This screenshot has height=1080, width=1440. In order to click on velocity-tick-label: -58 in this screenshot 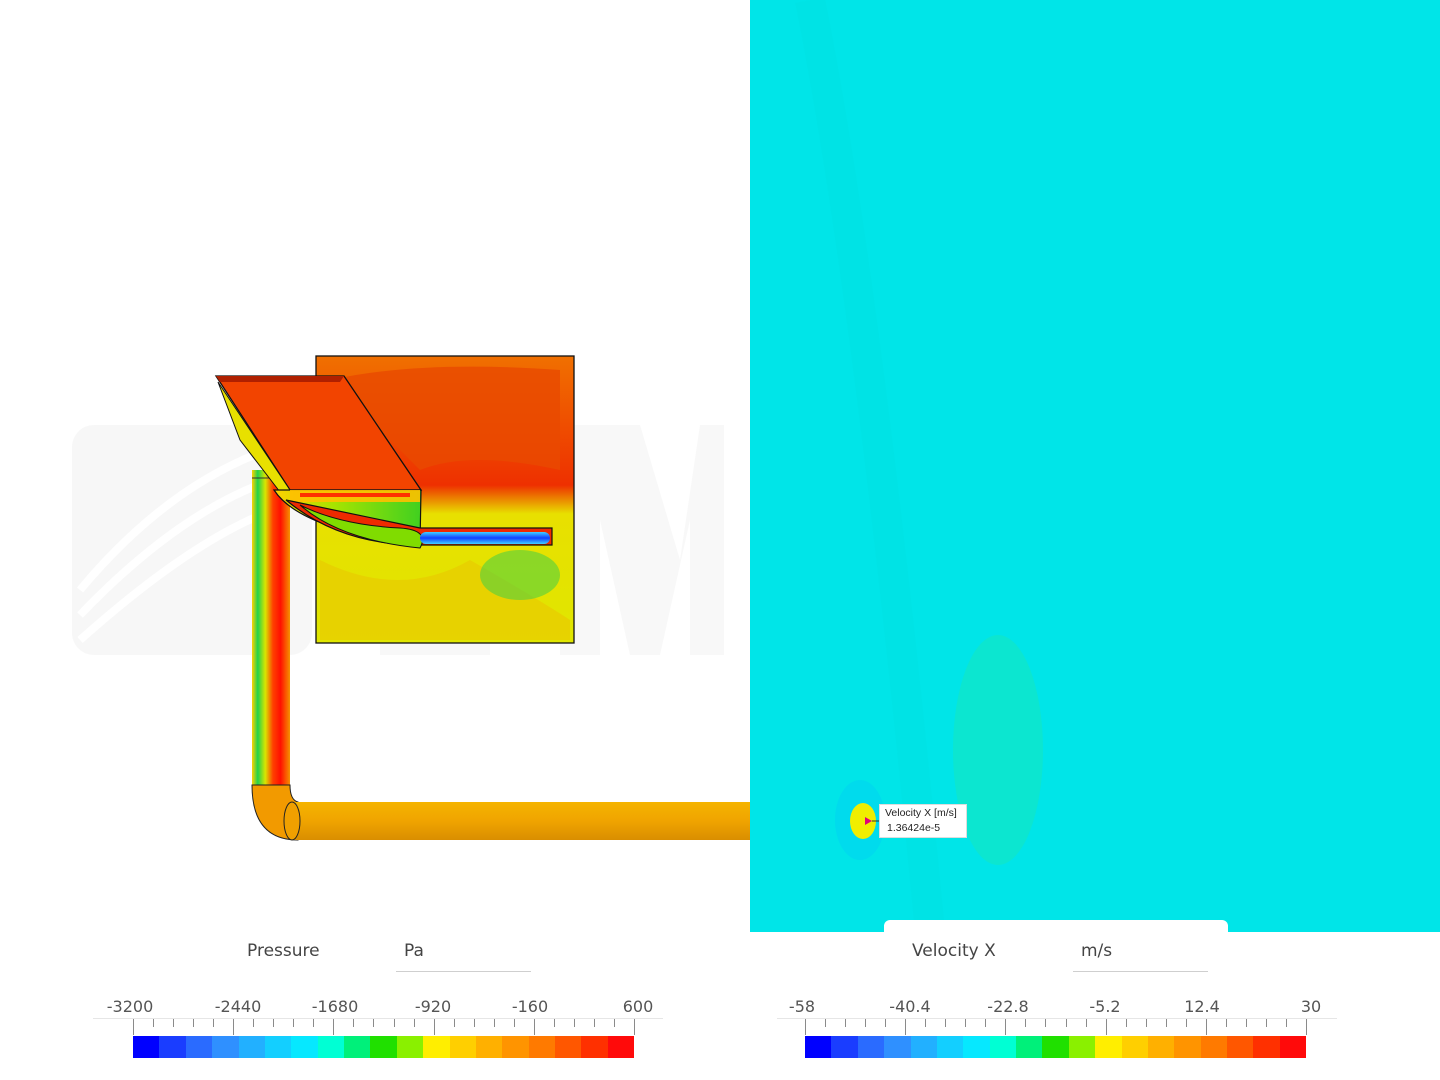, I will do `click(802, 1006)`.